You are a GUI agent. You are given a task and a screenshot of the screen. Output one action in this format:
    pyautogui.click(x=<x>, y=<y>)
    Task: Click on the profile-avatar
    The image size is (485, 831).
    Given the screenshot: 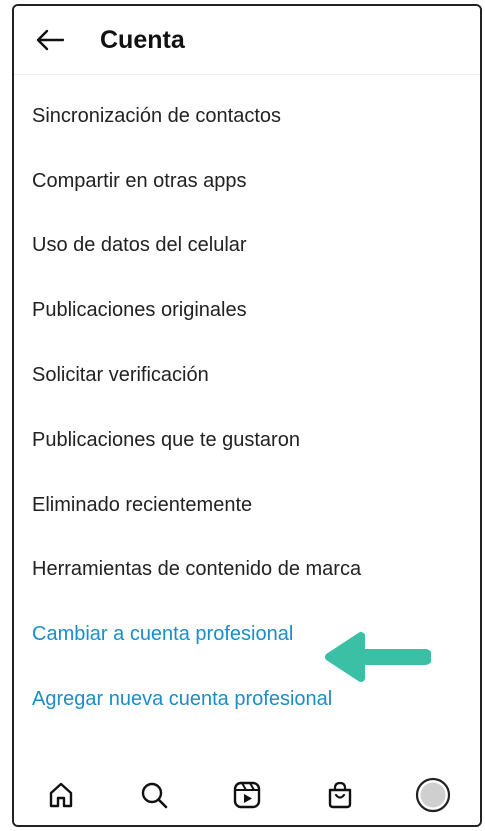 What is the action you would take?
    pyautogui.click(x=433, y=795)
    